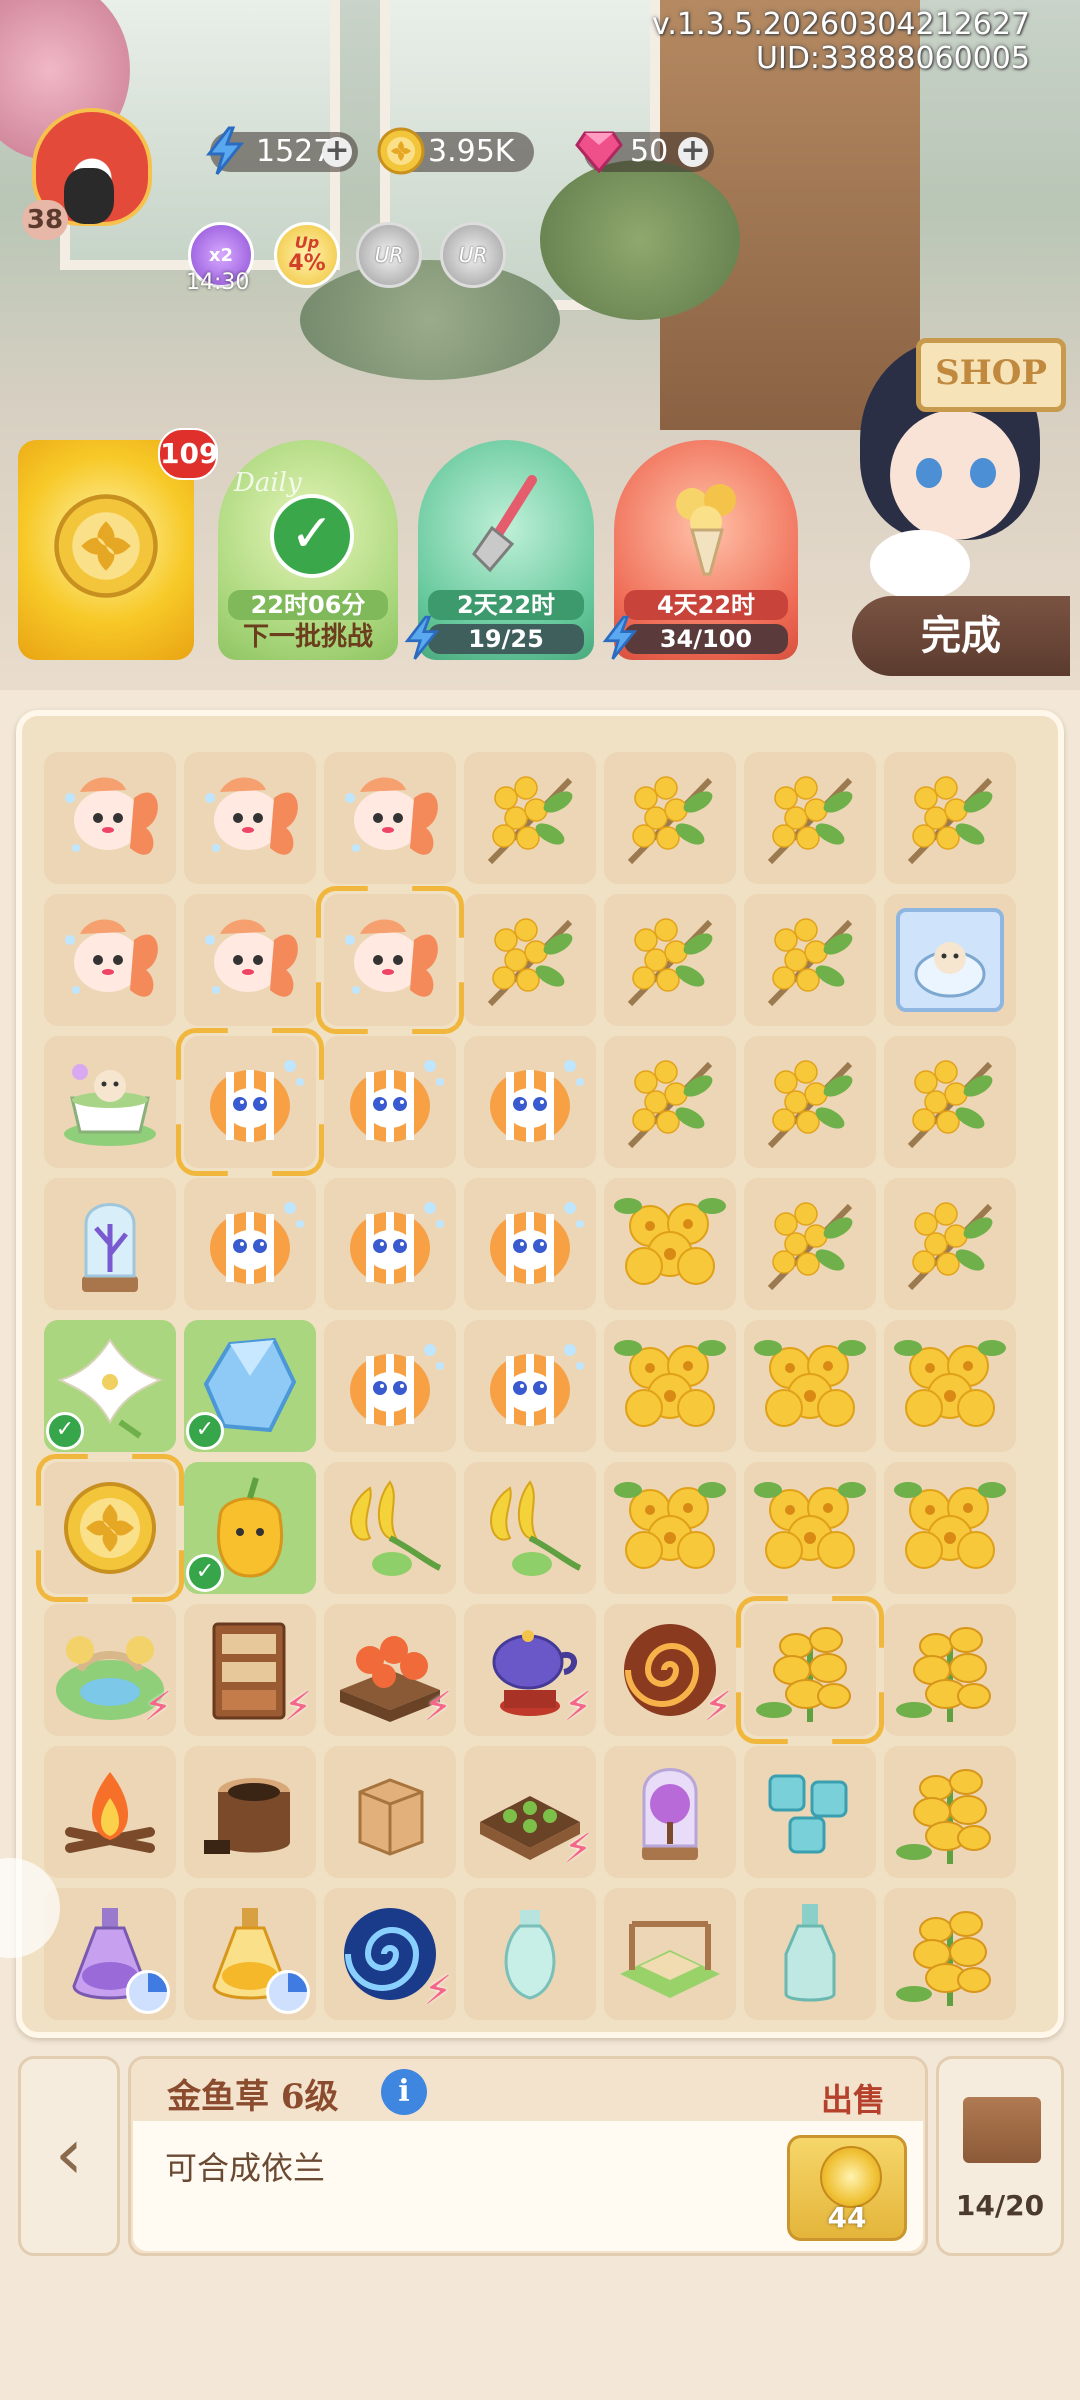  Describe the element at coordinates (430, 320) in the screenshot. I see `table-decor` at that location.